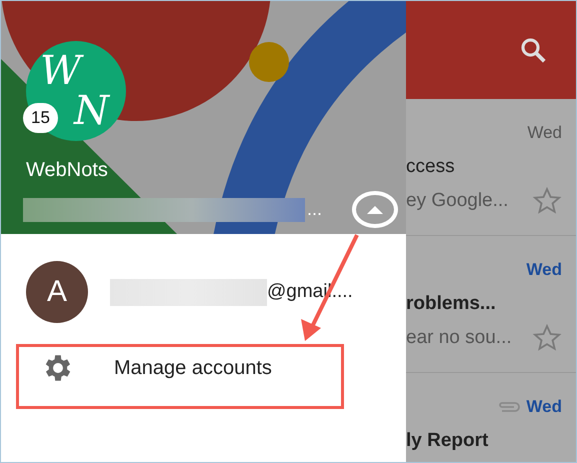 This screenshot has width=577, height=463. I want to click on email-subject: ly Report, so click(448, 441).